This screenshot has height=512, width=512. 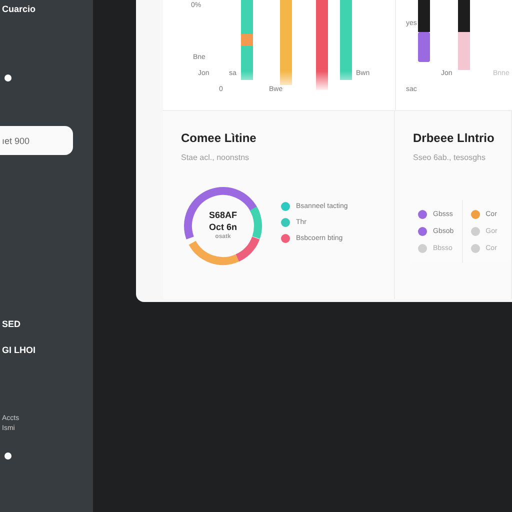 I want to click on sidebar-item: GI LHOI, so click(x=46, y=350).